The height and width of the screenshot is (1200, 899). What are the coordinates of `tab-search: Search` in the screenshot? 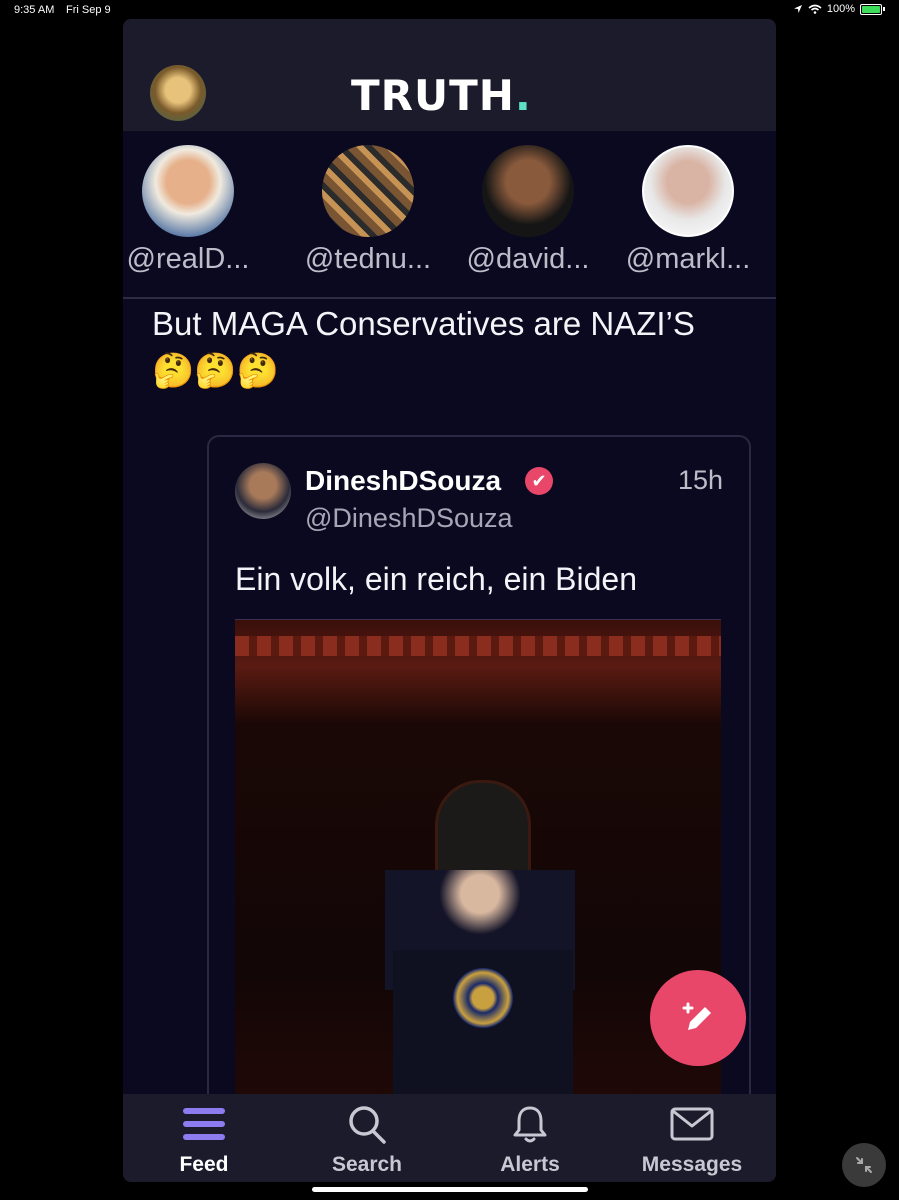 It's located at (367, 1140).